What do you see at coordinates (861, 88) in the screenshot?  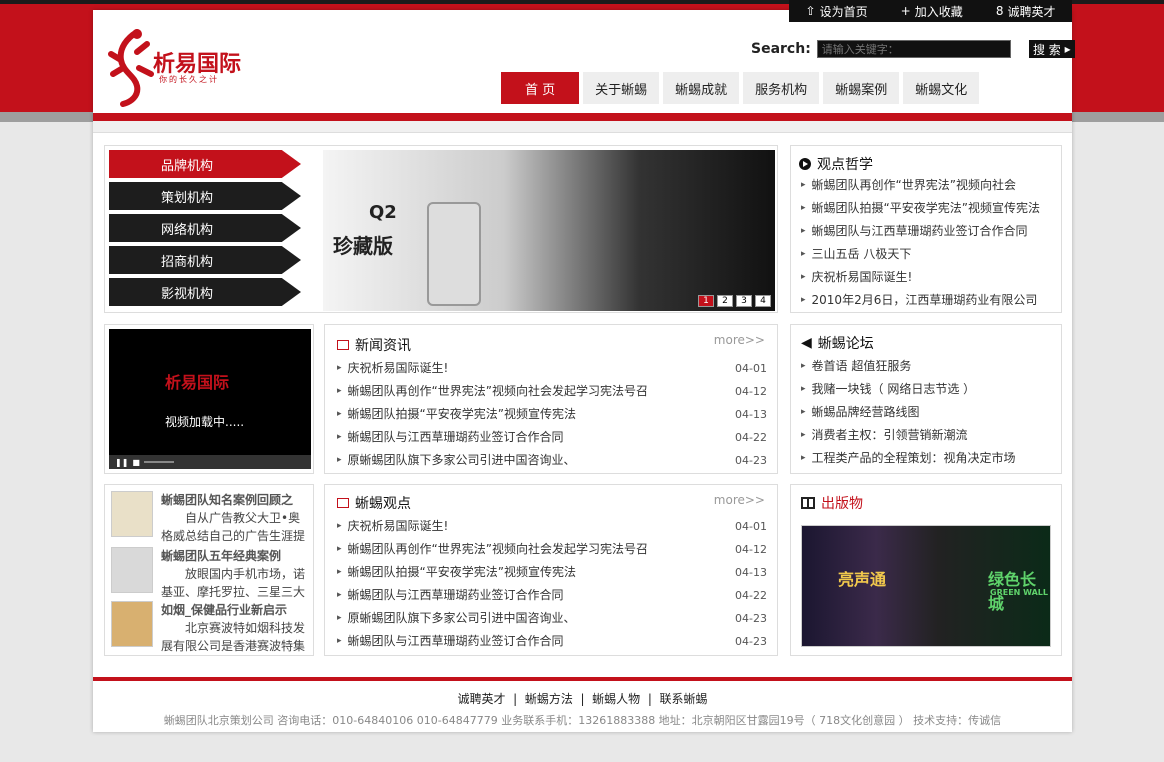 I see `nav-cases: 蜥蜴案例` at bounding box center [861, 88].